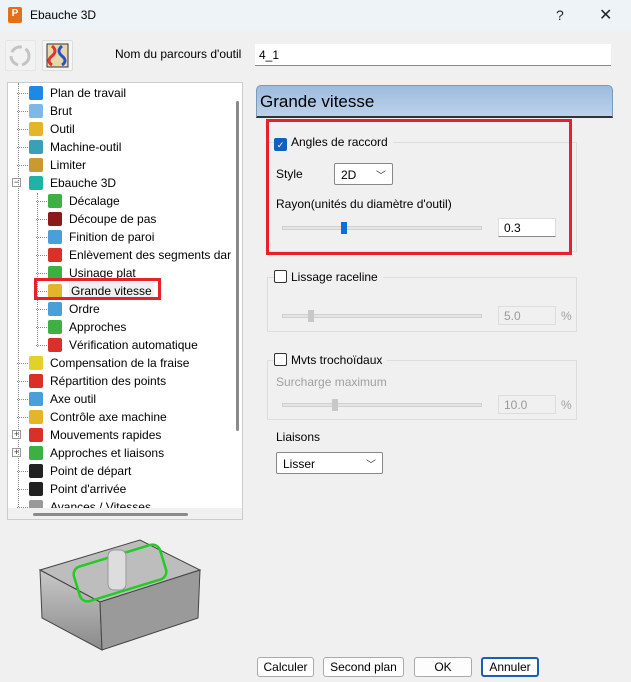 This screenshot has width=631, height=682. Describe the element at coordinates (62, 129) in the screenshot. I see `tree-item-label: Outil` at that location.